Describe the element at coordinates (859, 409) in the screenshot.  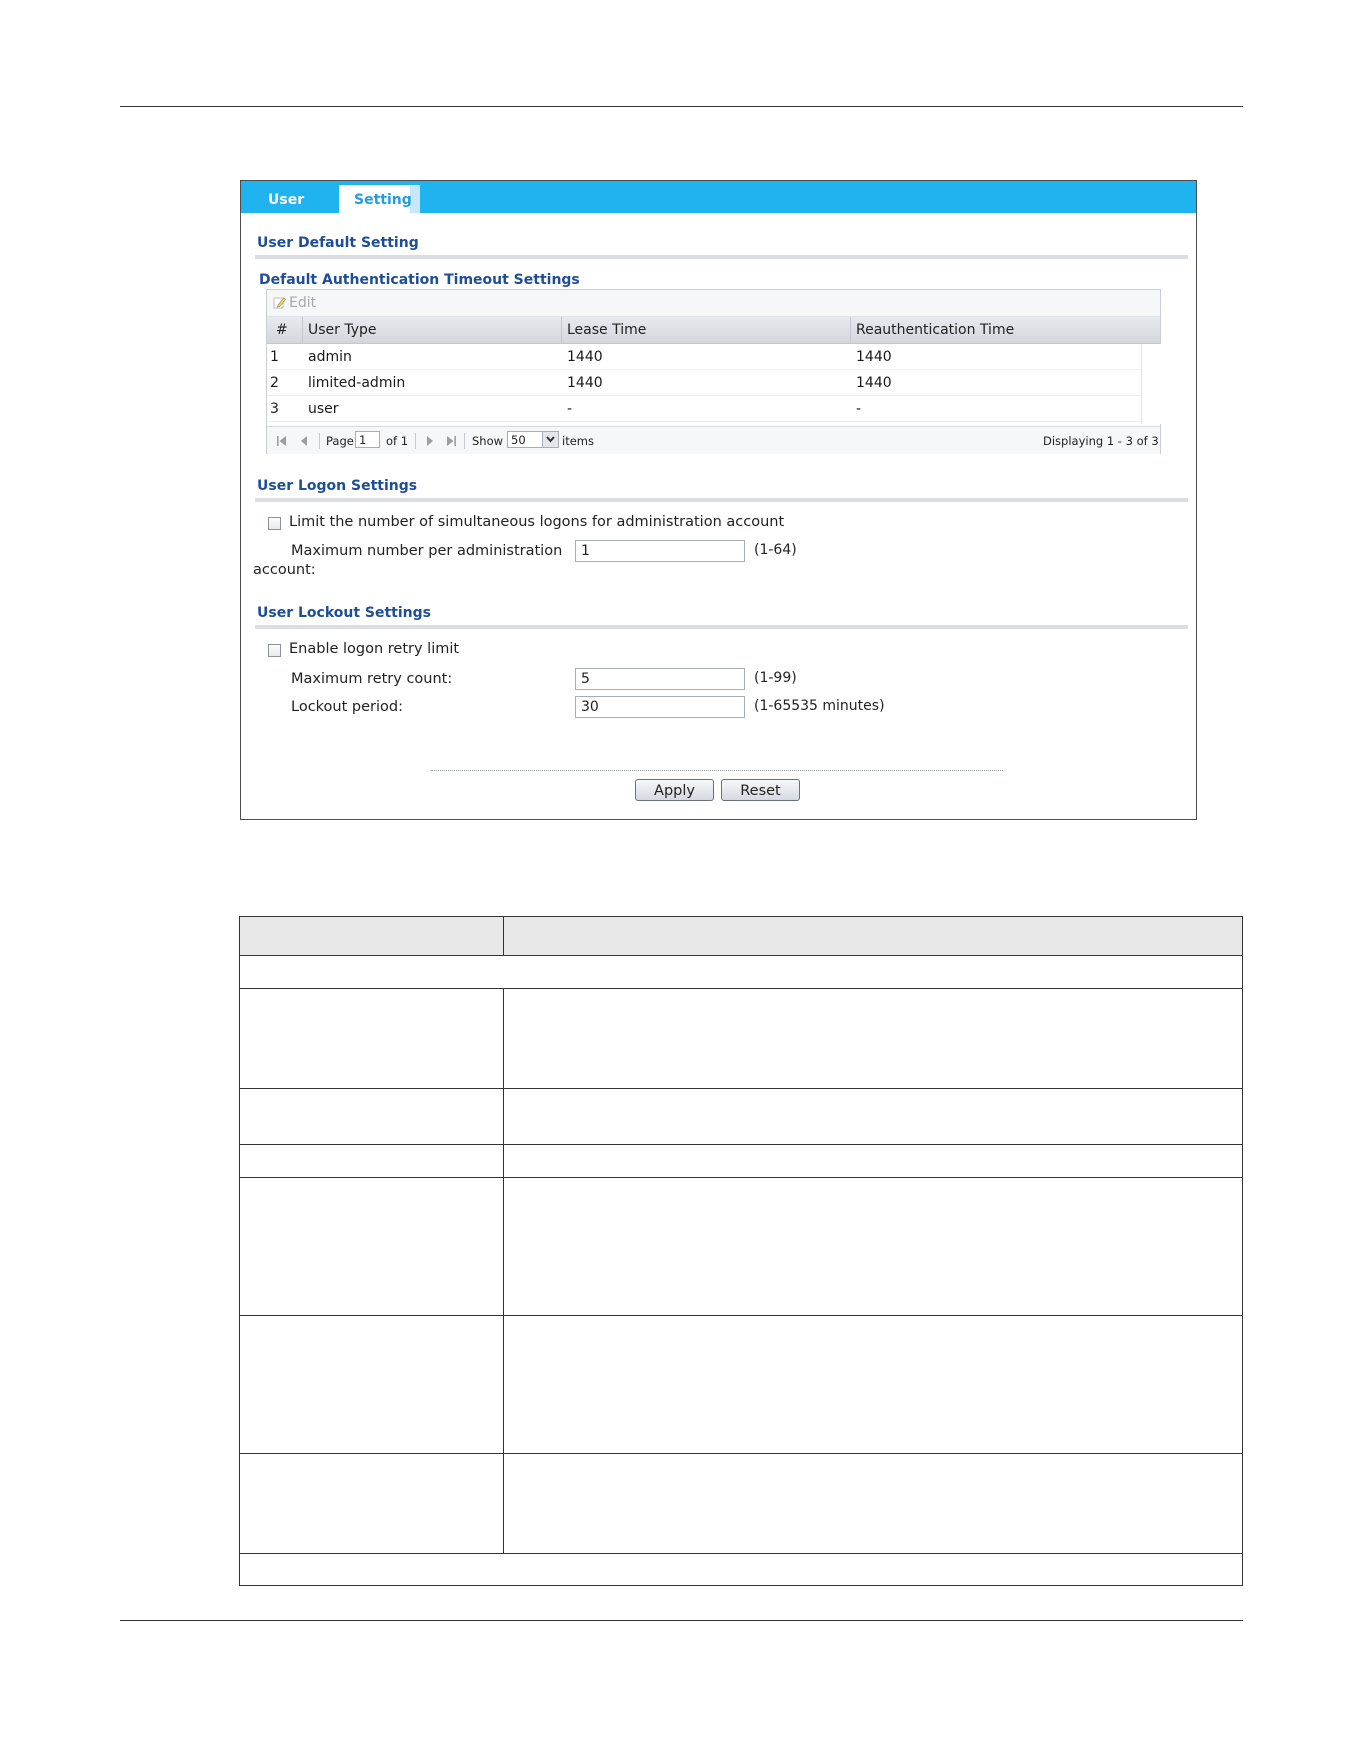
I see `row-reauth-time: -` at that location.